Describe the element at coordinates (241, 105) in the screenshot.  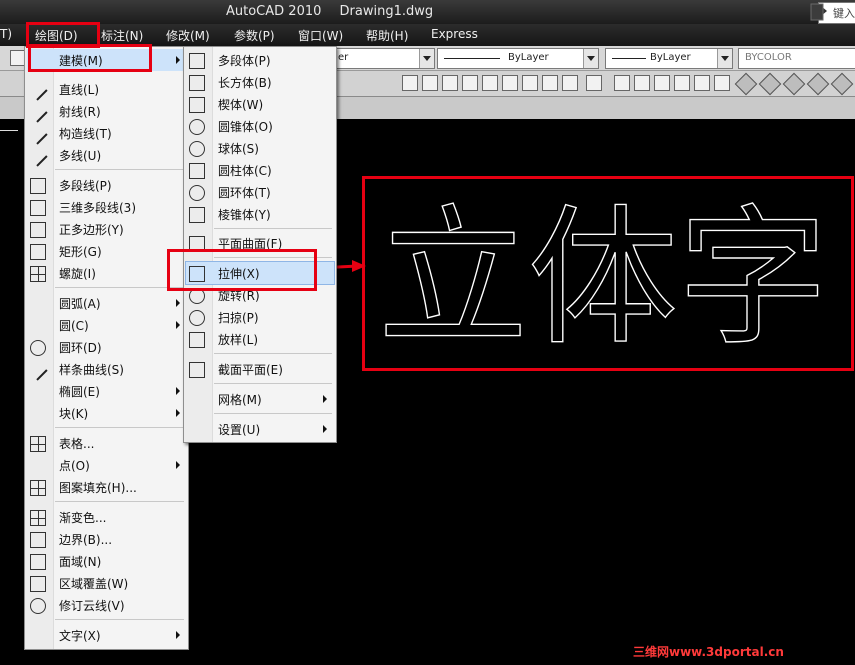
I see `menu-item-label: 楔体(W)` at that location.